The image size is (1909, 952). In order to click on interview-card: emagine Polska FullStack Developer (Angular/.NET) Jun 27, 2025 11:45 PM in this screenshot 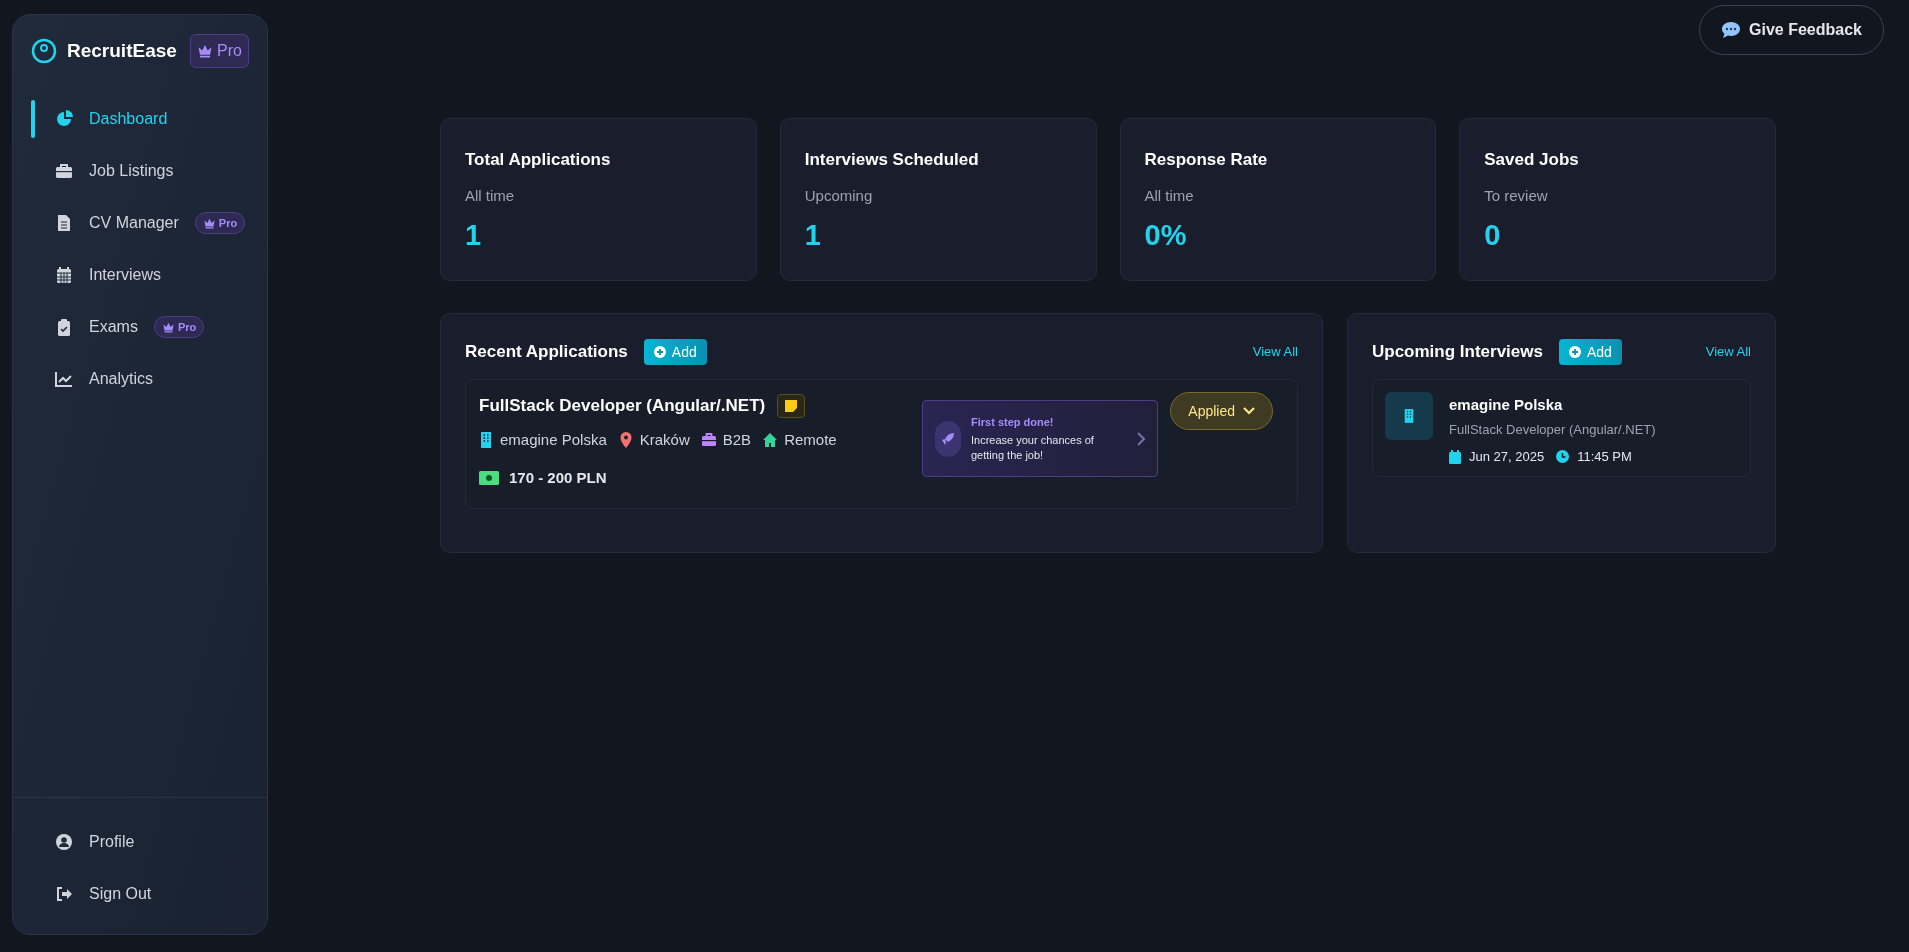, I will do `click(1561, 428)`.